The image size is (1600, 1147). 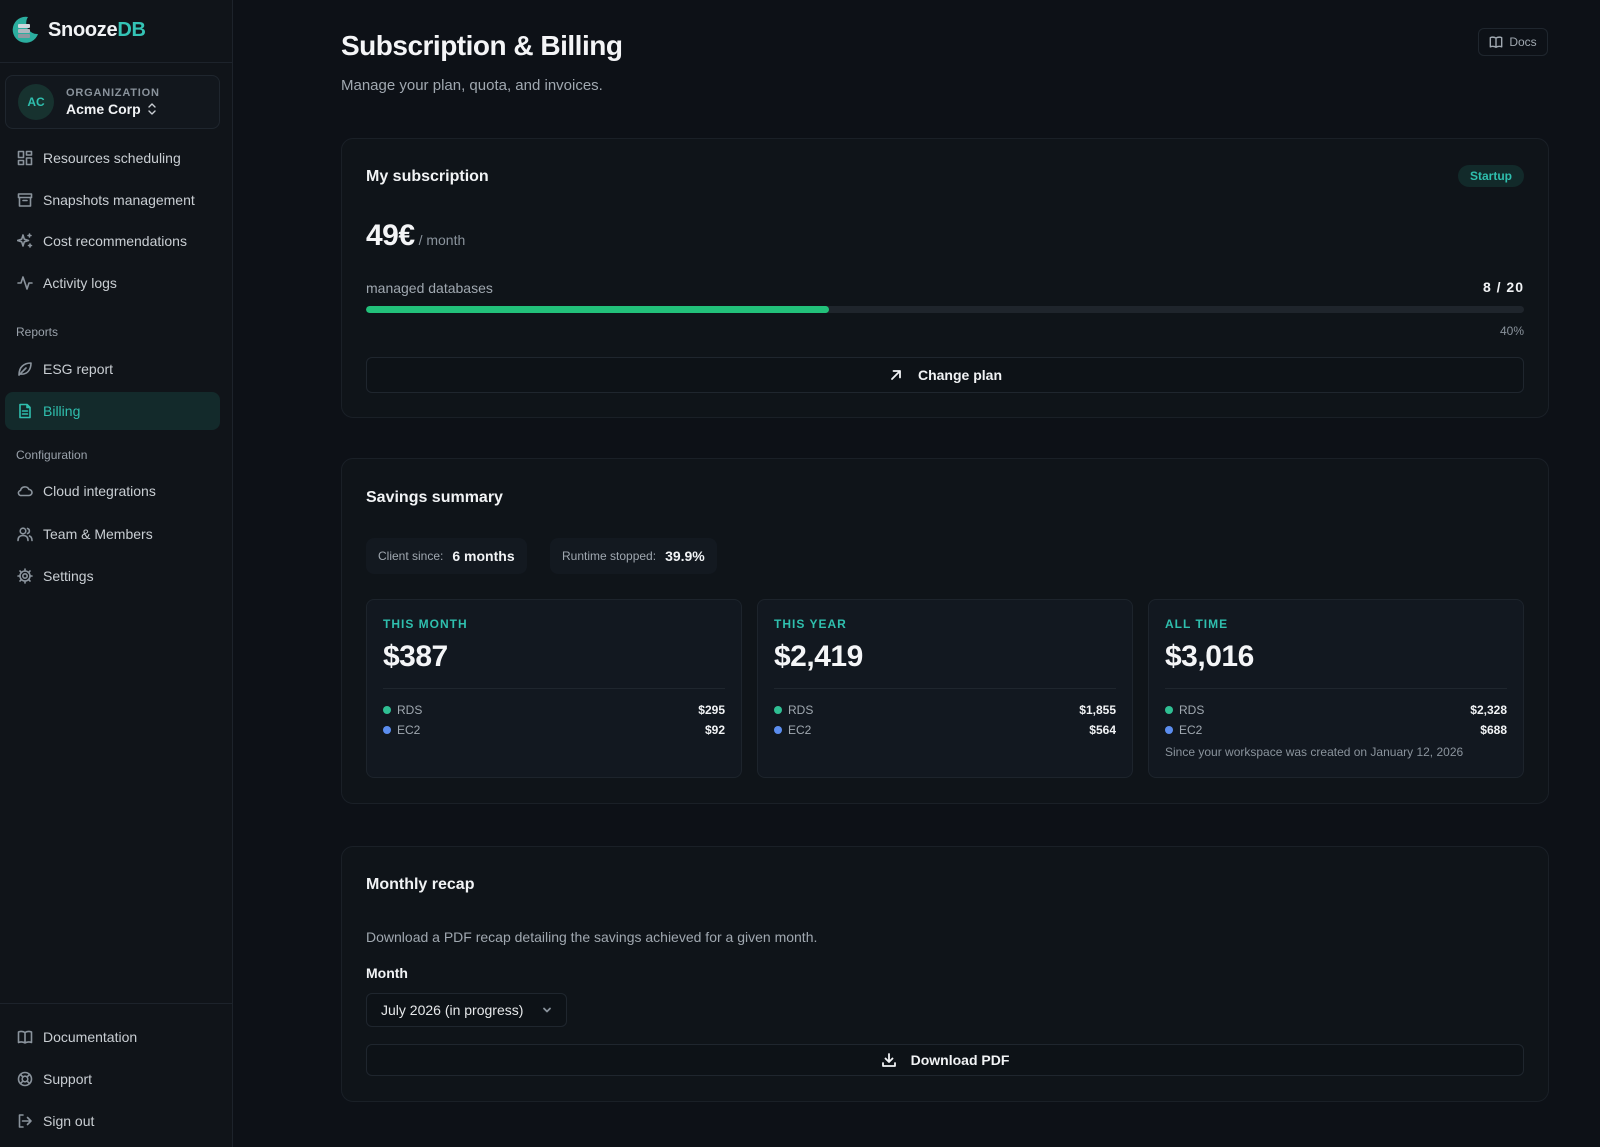 I want to click on stat-row-rds: RDS $1,855, so click(x=945, y=710).